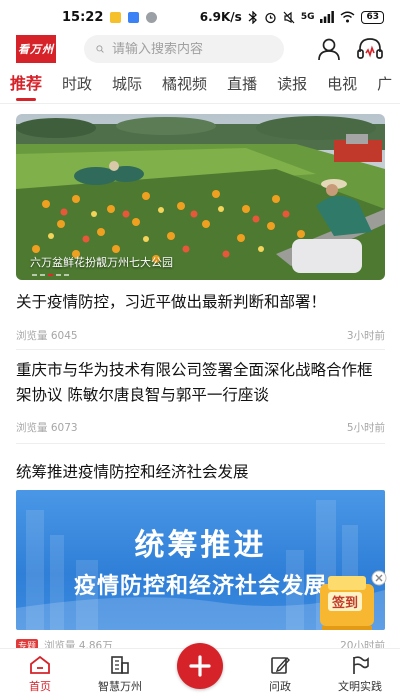 This screenshot has width=400, height=700. I want to click on app-header: 看万州, so click(200, 49).